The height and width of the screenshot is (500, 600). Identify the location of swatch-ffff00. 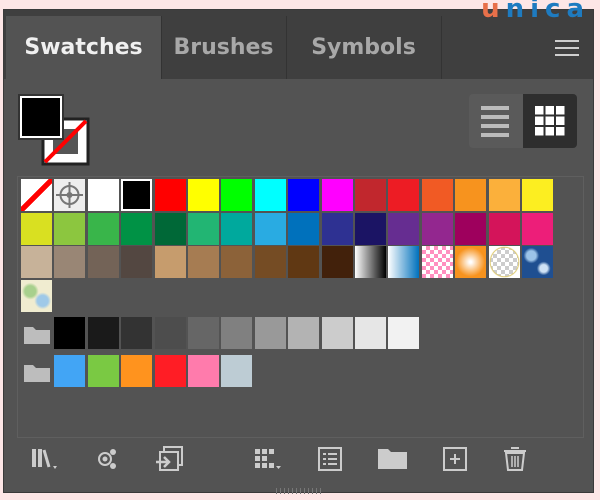
(203, 195).